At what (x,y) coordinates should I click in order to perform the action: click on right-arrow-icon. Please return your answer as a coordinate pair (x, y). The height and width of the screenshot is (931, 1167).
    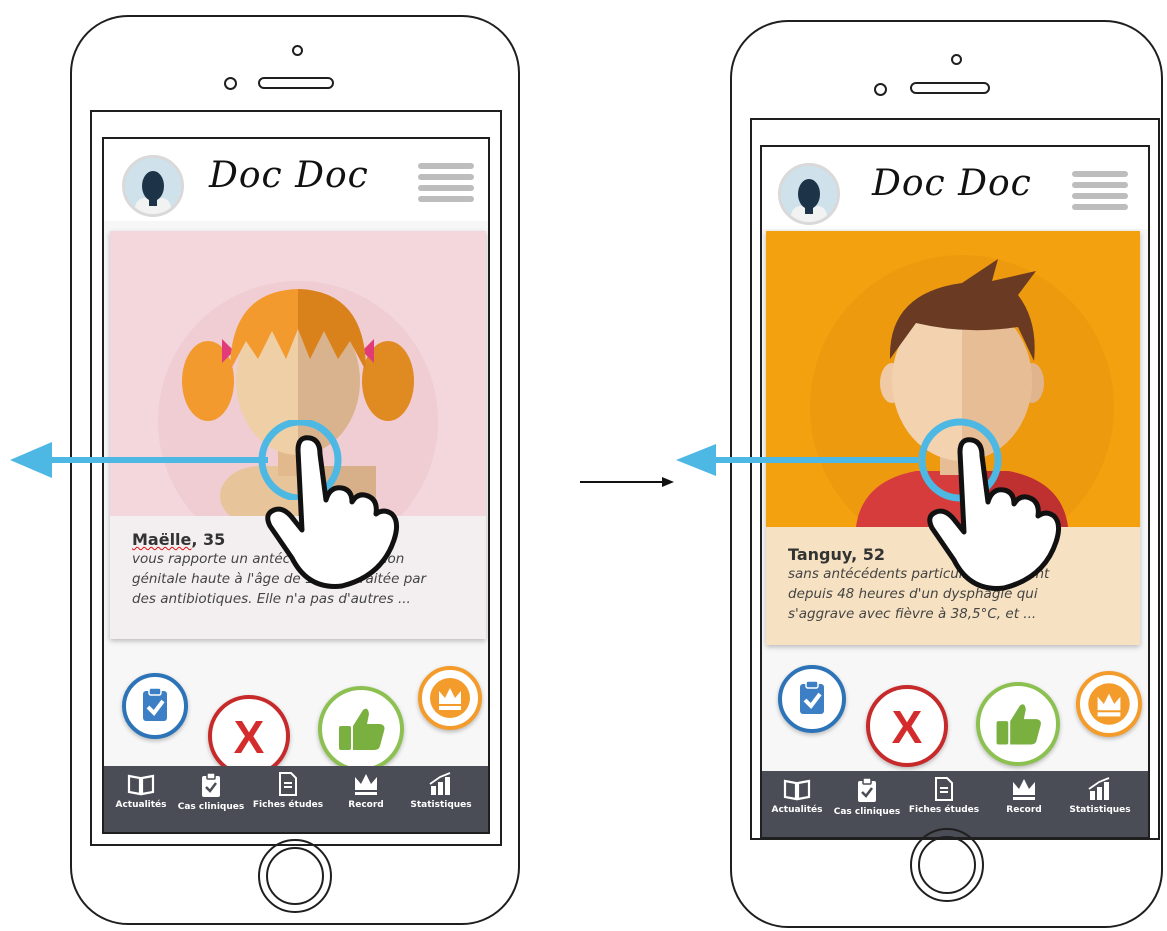
    Looking at the image, I should click on (627, 482).